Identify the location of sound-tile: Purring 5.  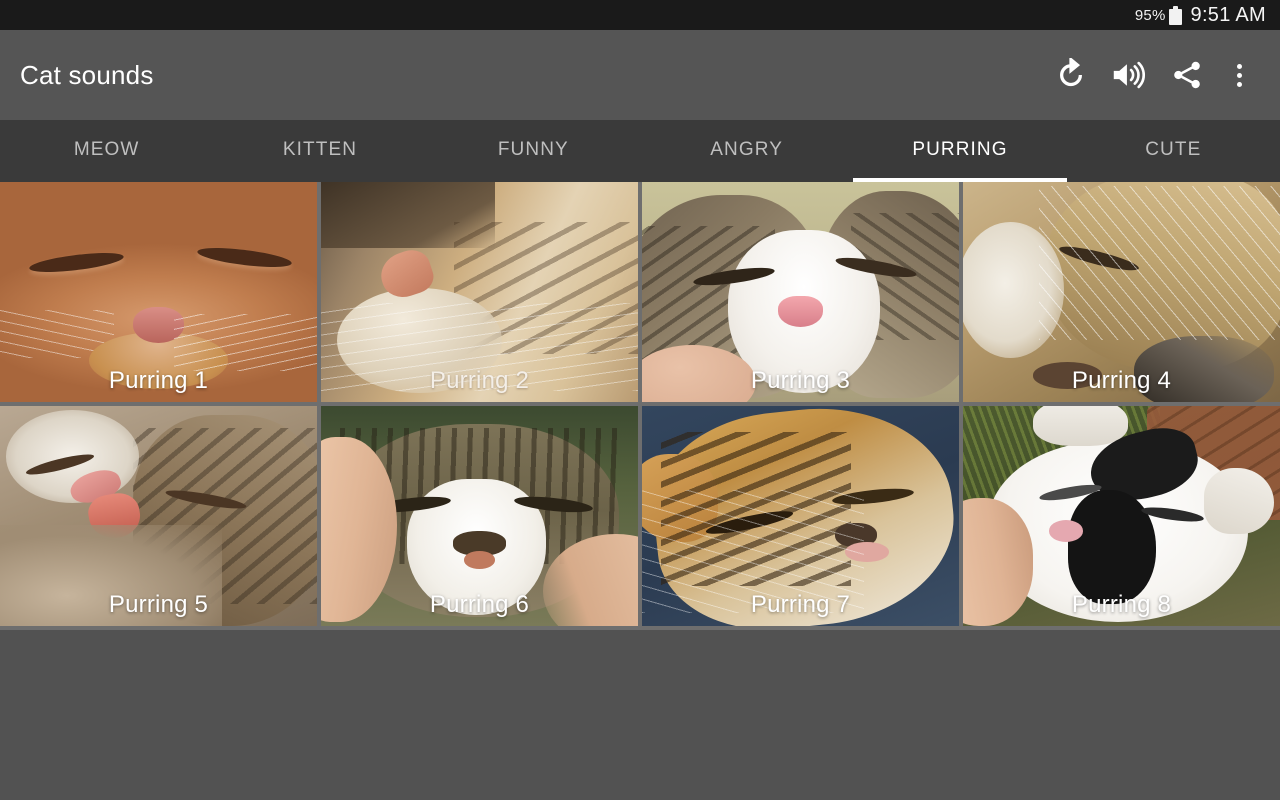
(158, 516).